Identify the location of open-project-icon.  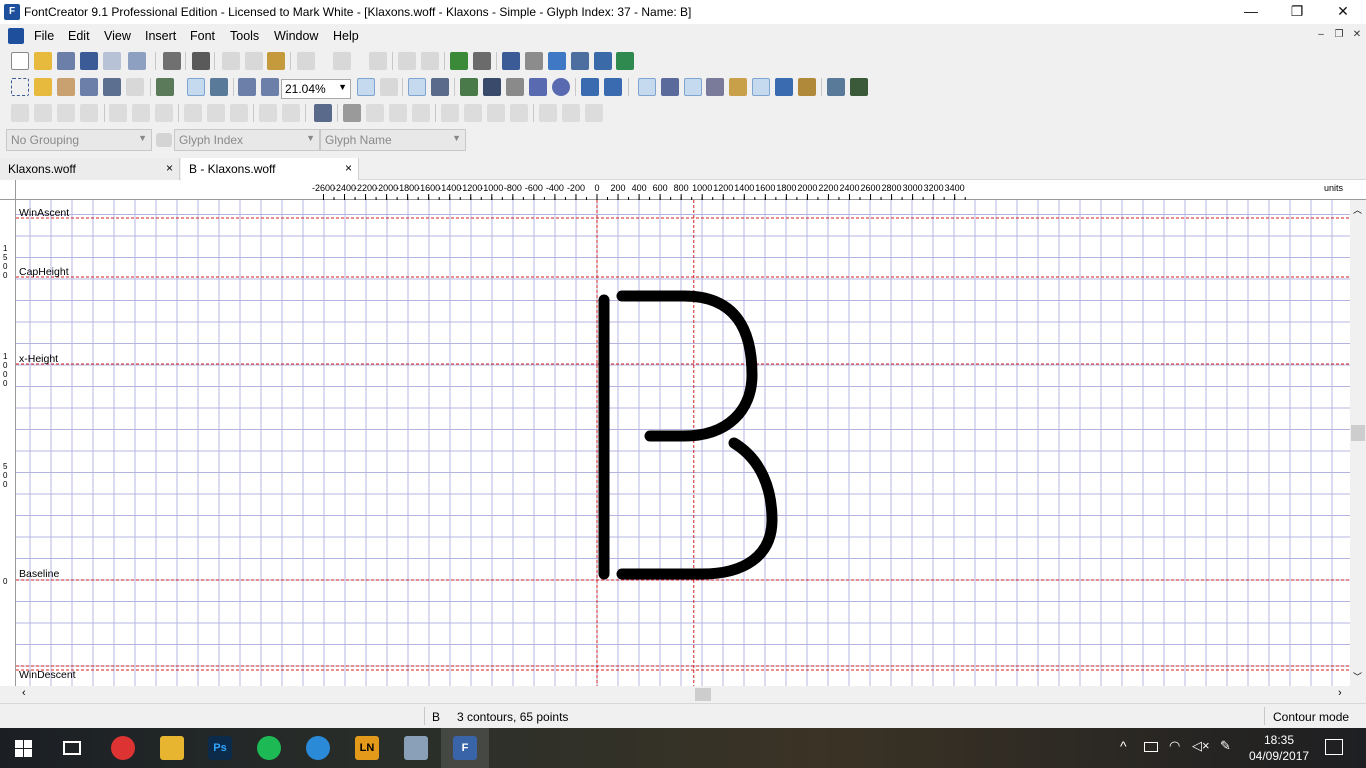
(66, 61).